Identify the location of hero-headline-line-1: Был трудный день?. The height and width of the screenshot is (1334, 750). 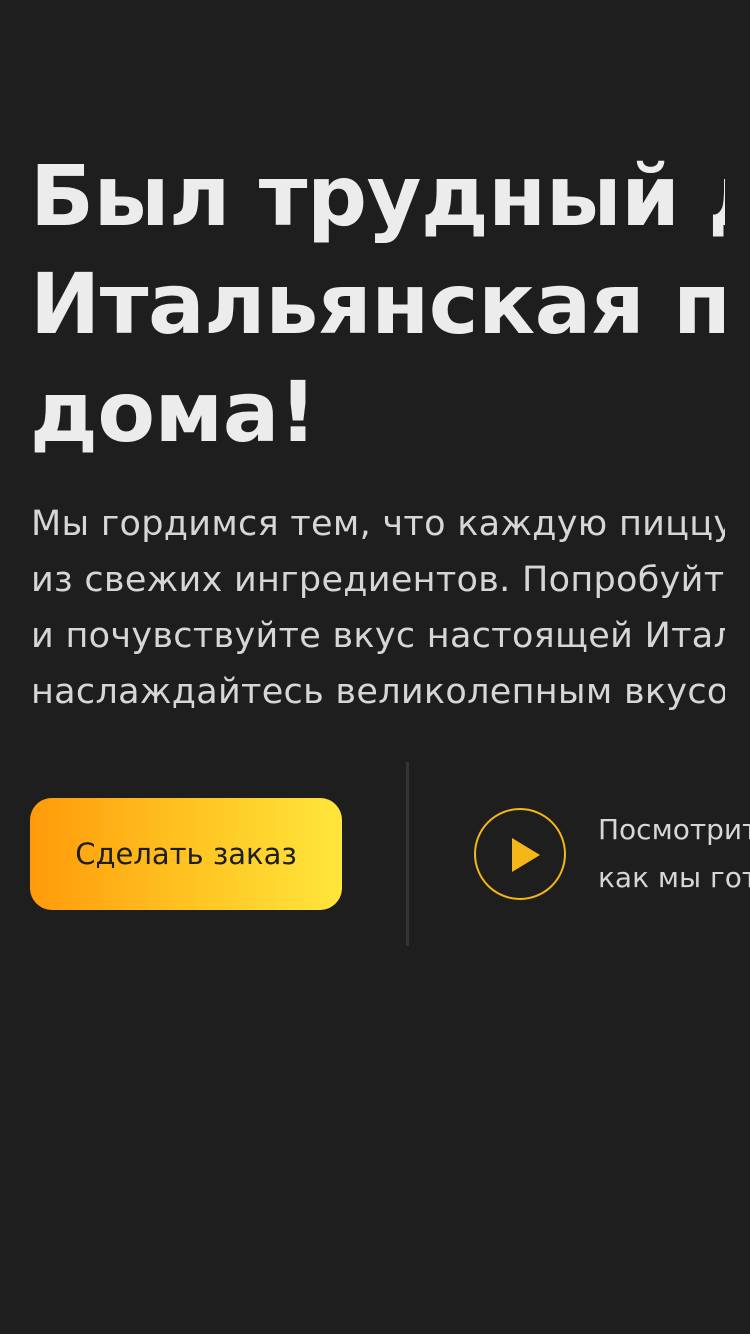
(377, 196).